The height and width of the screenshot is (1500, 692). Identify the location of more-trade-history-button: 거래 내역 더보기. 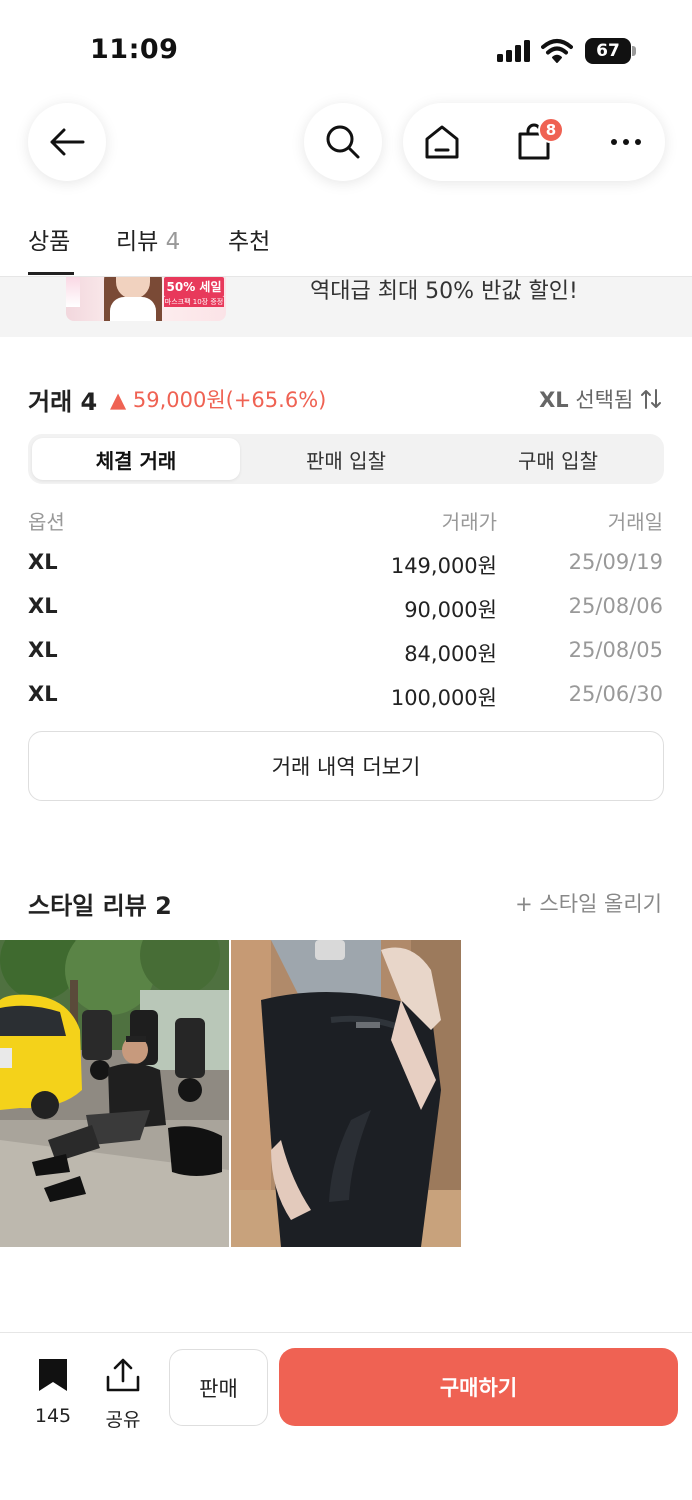
(346, 766).